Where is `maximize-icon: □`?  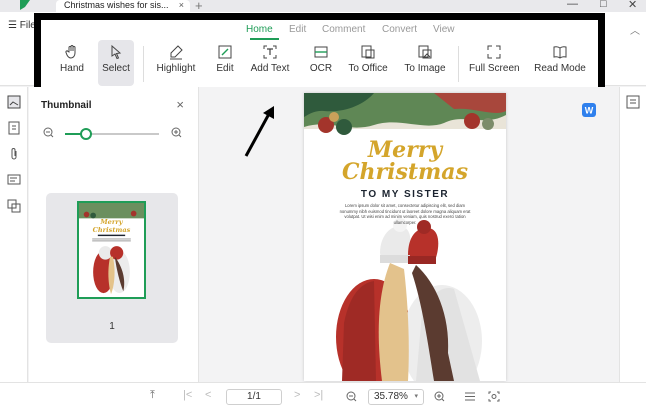 maximize-icon: □ is located at coordinates (603, 5).